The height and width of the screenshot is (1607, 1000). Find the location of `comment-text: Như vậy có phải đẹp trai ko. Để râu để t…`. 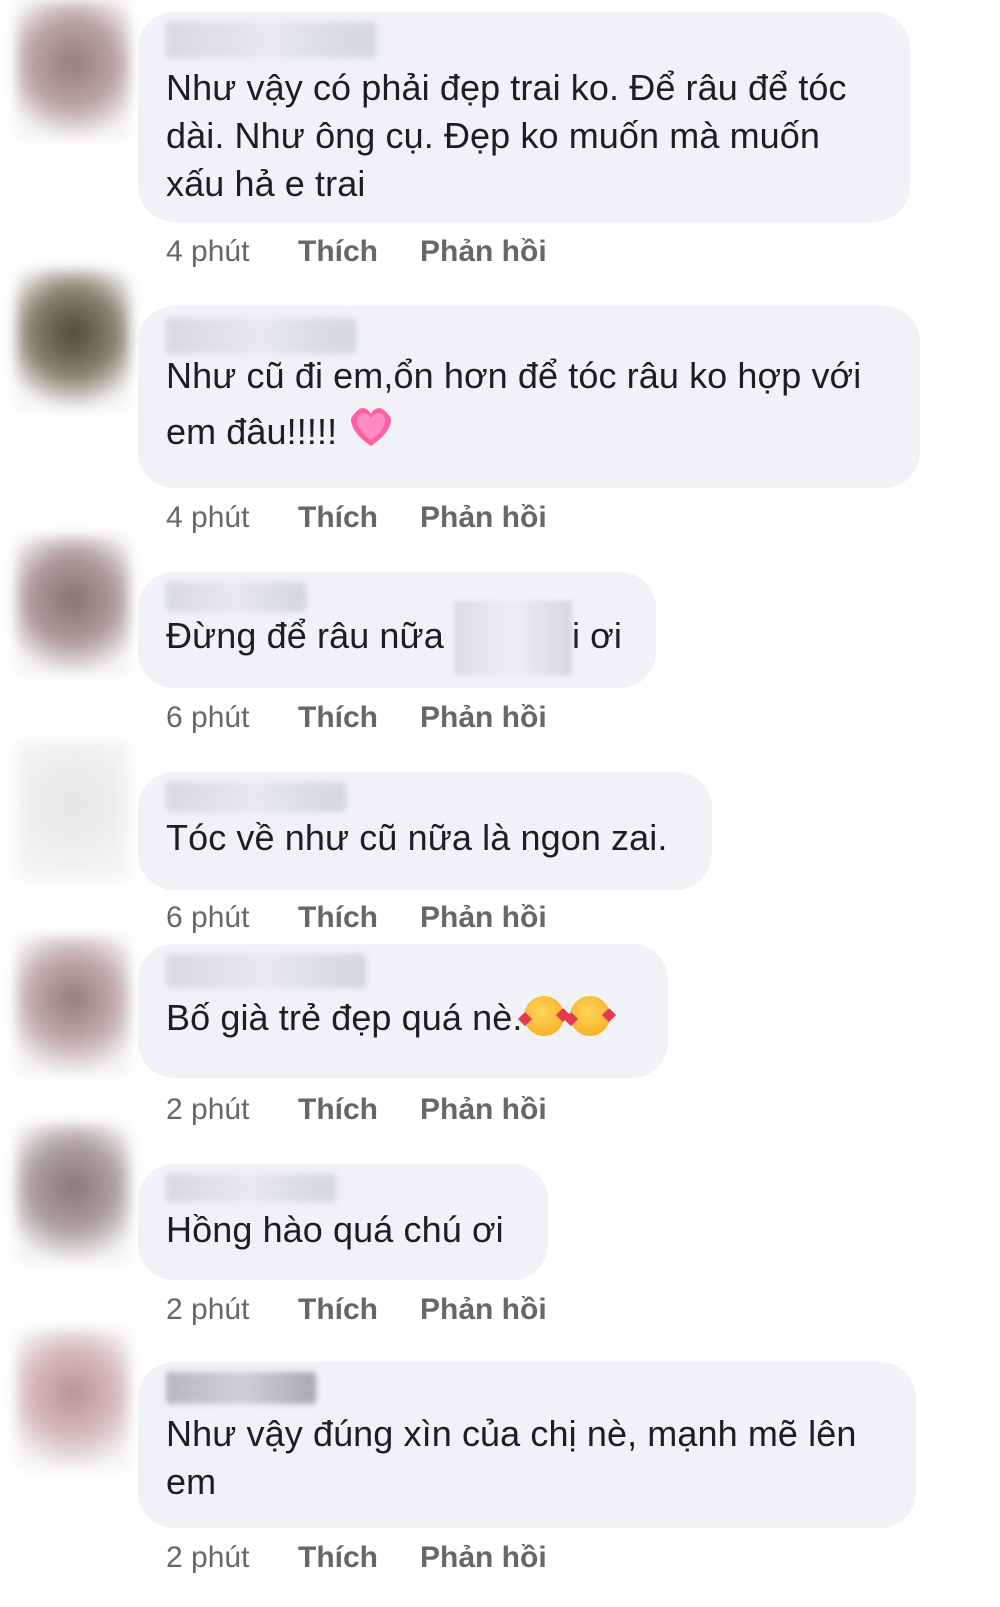

comment-text: Như vậy có phải đẹp trai ko. Để râu để t… is located at coordinates (506, 135).